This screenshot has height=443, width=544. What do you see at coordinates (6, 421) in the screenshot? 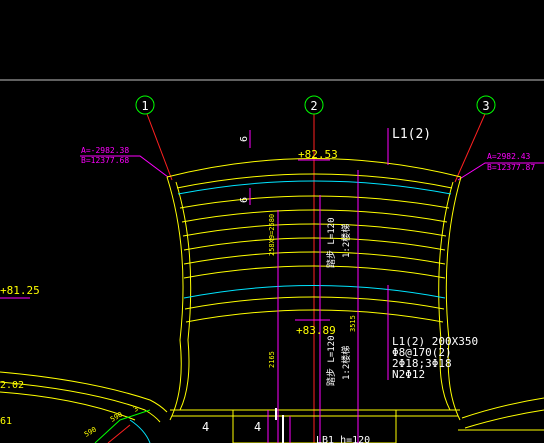
I see `left-number-small: 61` at bounding box center [6, 421].